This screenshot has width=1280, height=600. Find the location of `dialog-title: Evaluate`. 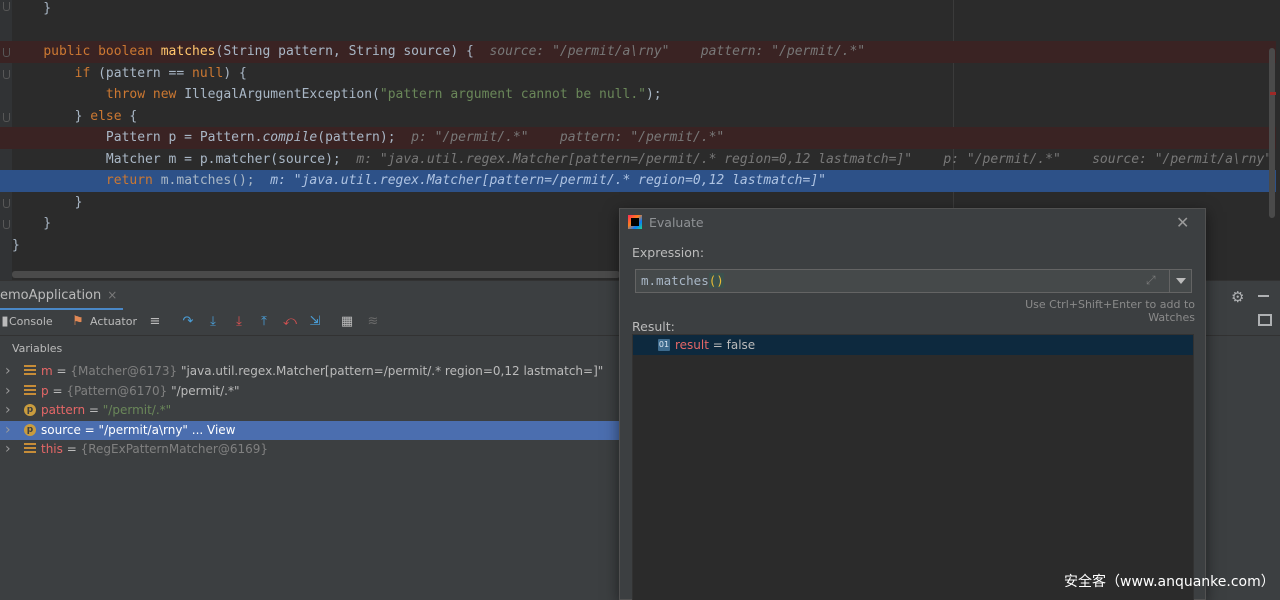

dialog-title: Evaluate is located at coordinates (676, 222).